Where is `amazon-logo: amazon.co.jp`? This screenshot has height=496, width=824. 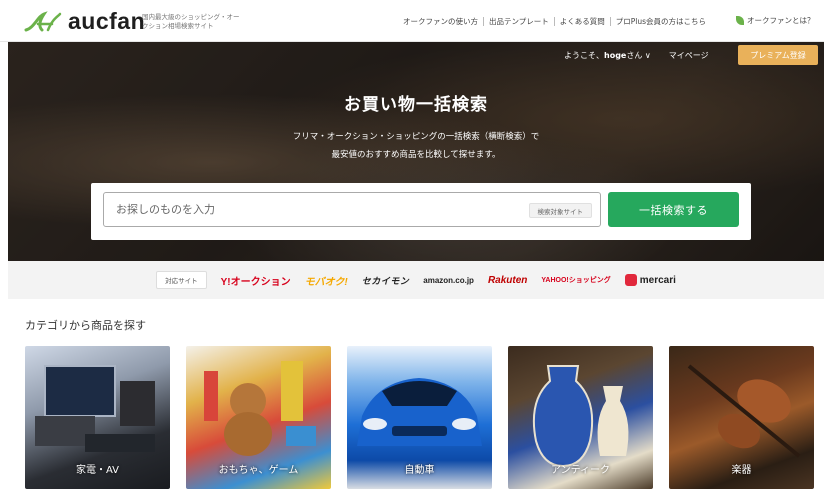
amazon-logo: amazon.co.jp is located at coordinates (448, 280).